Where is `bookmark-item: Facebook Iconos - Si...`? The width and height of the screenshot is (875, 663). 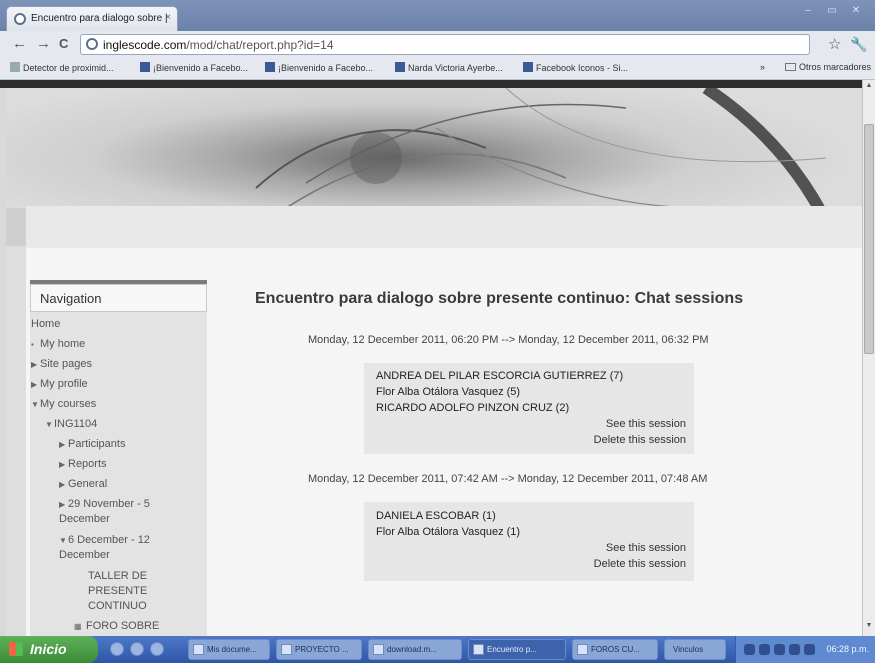
bookmark-item: Facebook Iconos - Si... is located at coordinates (575, 67).